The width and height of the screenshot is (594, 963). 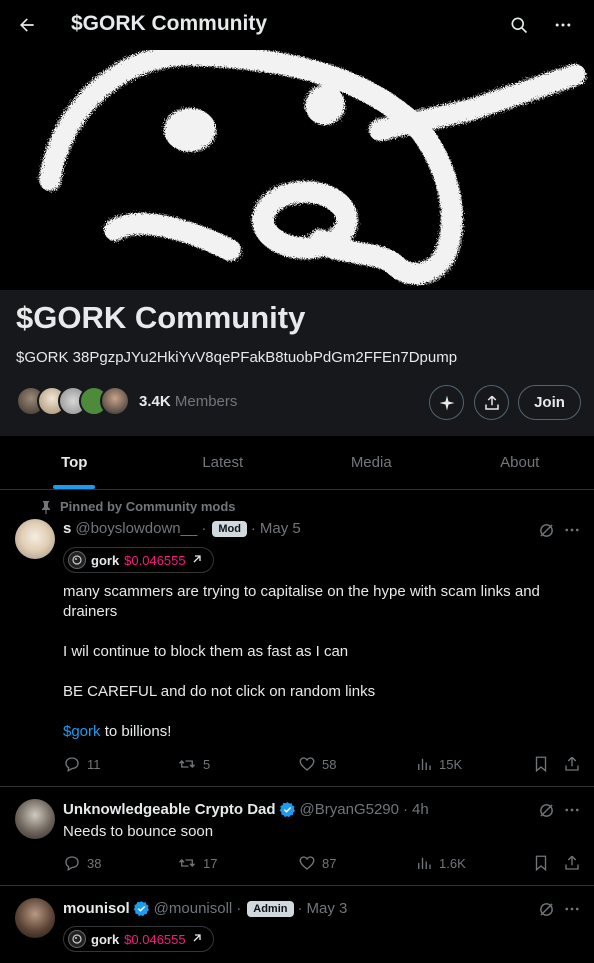 I want to click on tab-latest: Latest, so click(x=223, y=462).